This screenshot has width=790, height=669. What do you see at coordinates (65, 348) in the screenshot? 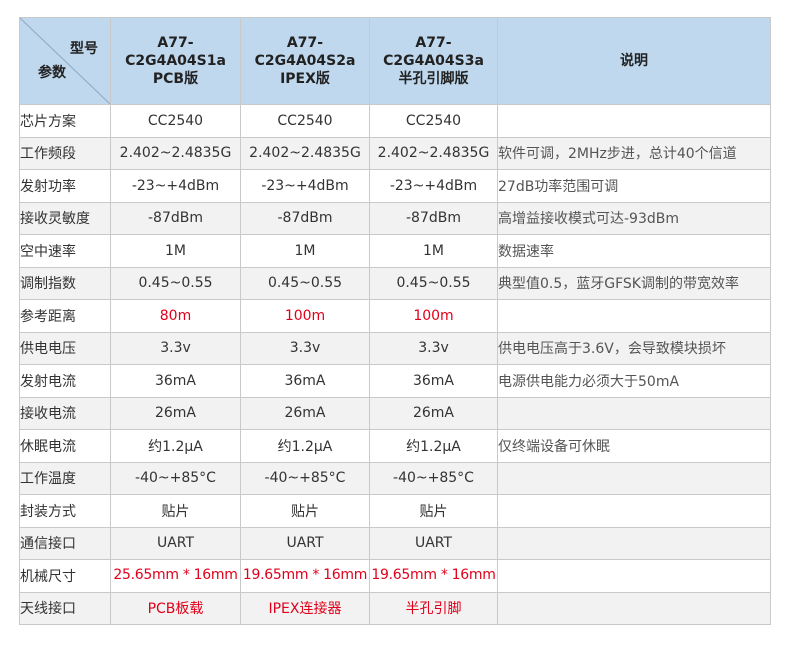
I see `param-cell: 供电电压` at bounding box center [65, 348].